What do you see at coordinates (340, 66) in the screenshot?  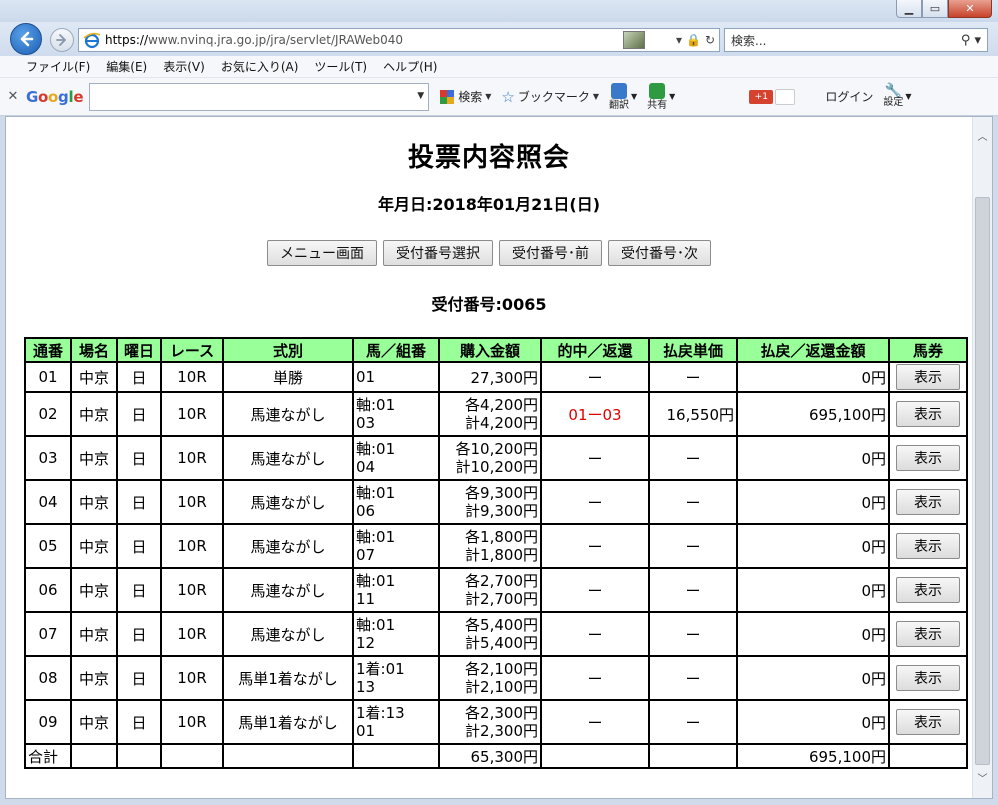 I see `menu-tools: ツール(T)` at bounding box center [340, 66].